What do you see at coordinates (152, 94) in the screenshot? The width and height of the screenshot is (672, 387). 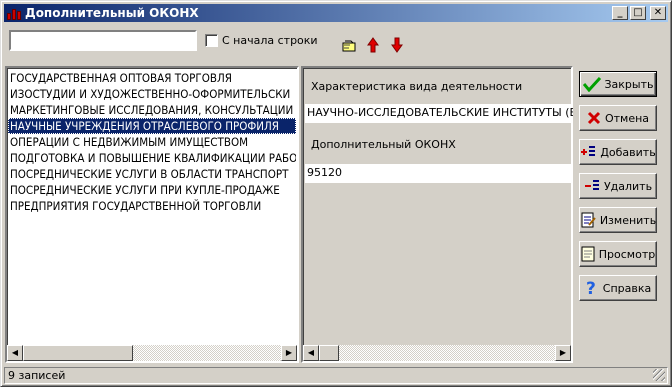 I see `list-item: ИЗОСТУДИИ И ХУДОЖЕСТВЕННО-ОФОРМИТЕЛЬСКИ` at bounding box center [152, 94].